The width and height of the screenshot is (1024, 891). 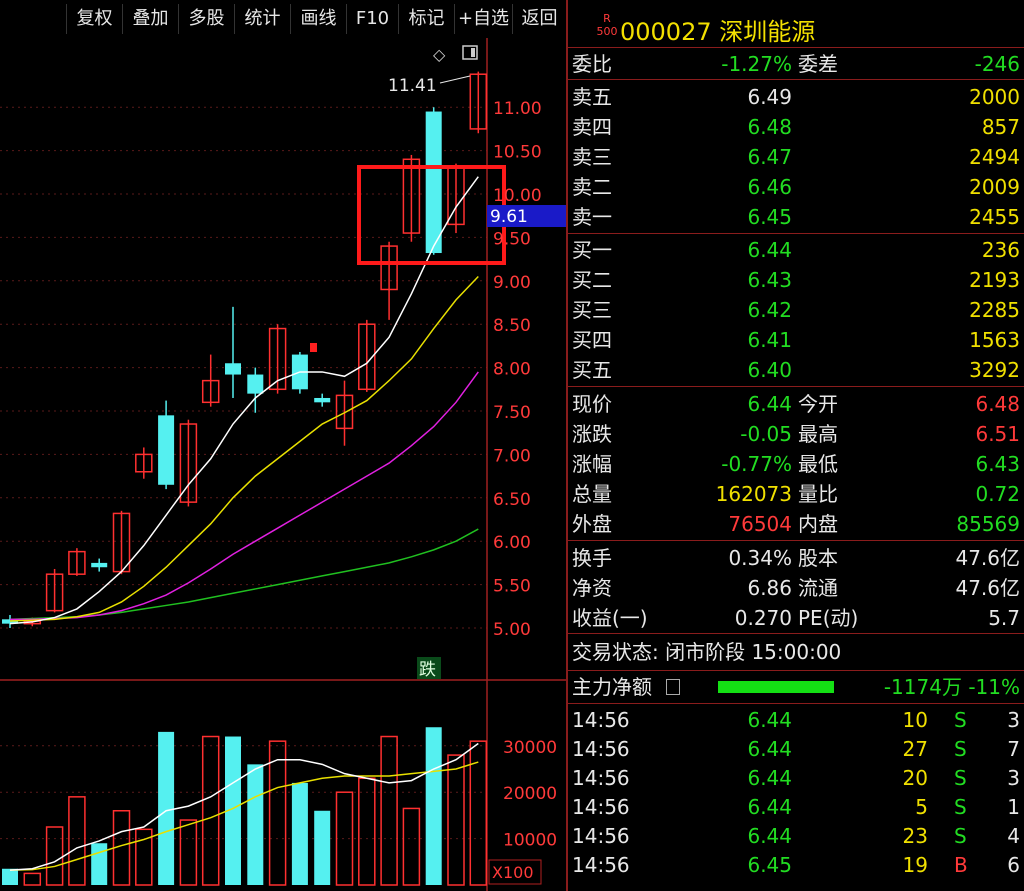 I want to click on bid-label: 买五, so click(x=592, y=370).